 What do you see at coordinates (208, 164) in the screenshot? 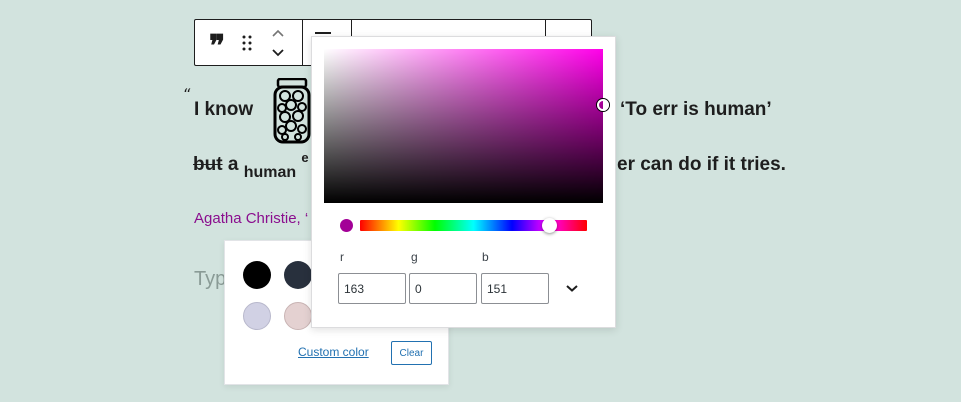
I see `strikethrough-text: but` at bounding box center [208, 164].